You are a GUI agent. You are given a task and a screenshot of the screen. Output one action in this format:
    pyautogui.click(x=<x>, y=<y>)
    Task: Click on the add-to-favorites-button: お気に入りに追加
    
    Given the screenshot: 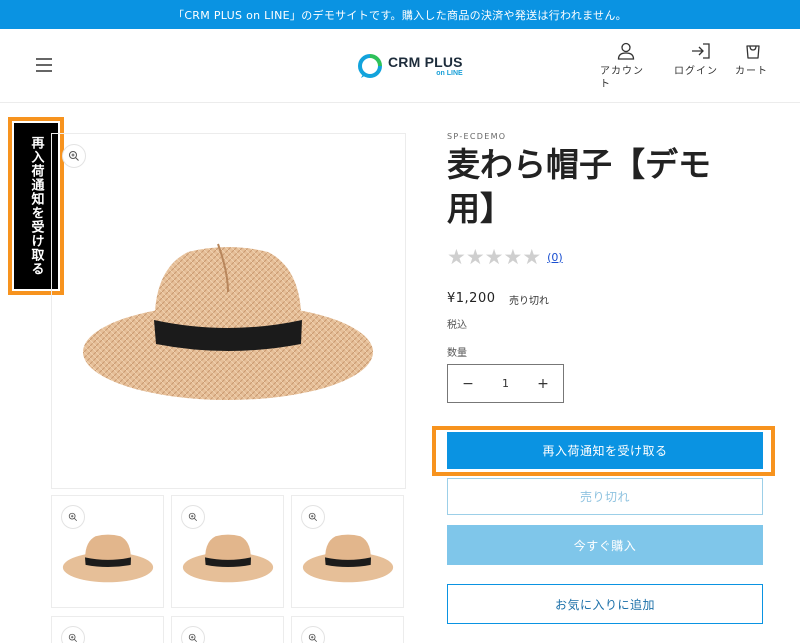 What is the action you would take?
    pyautogui.click(x=605, y=604)
    